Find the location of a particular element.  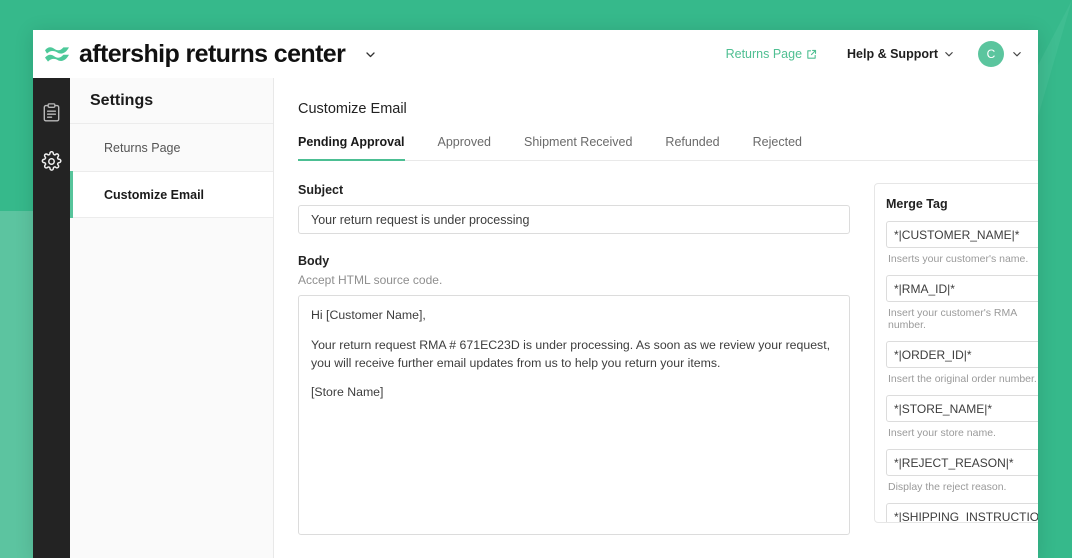

merge-tag-title: Merge Tag is located at coordinates (917, 204).